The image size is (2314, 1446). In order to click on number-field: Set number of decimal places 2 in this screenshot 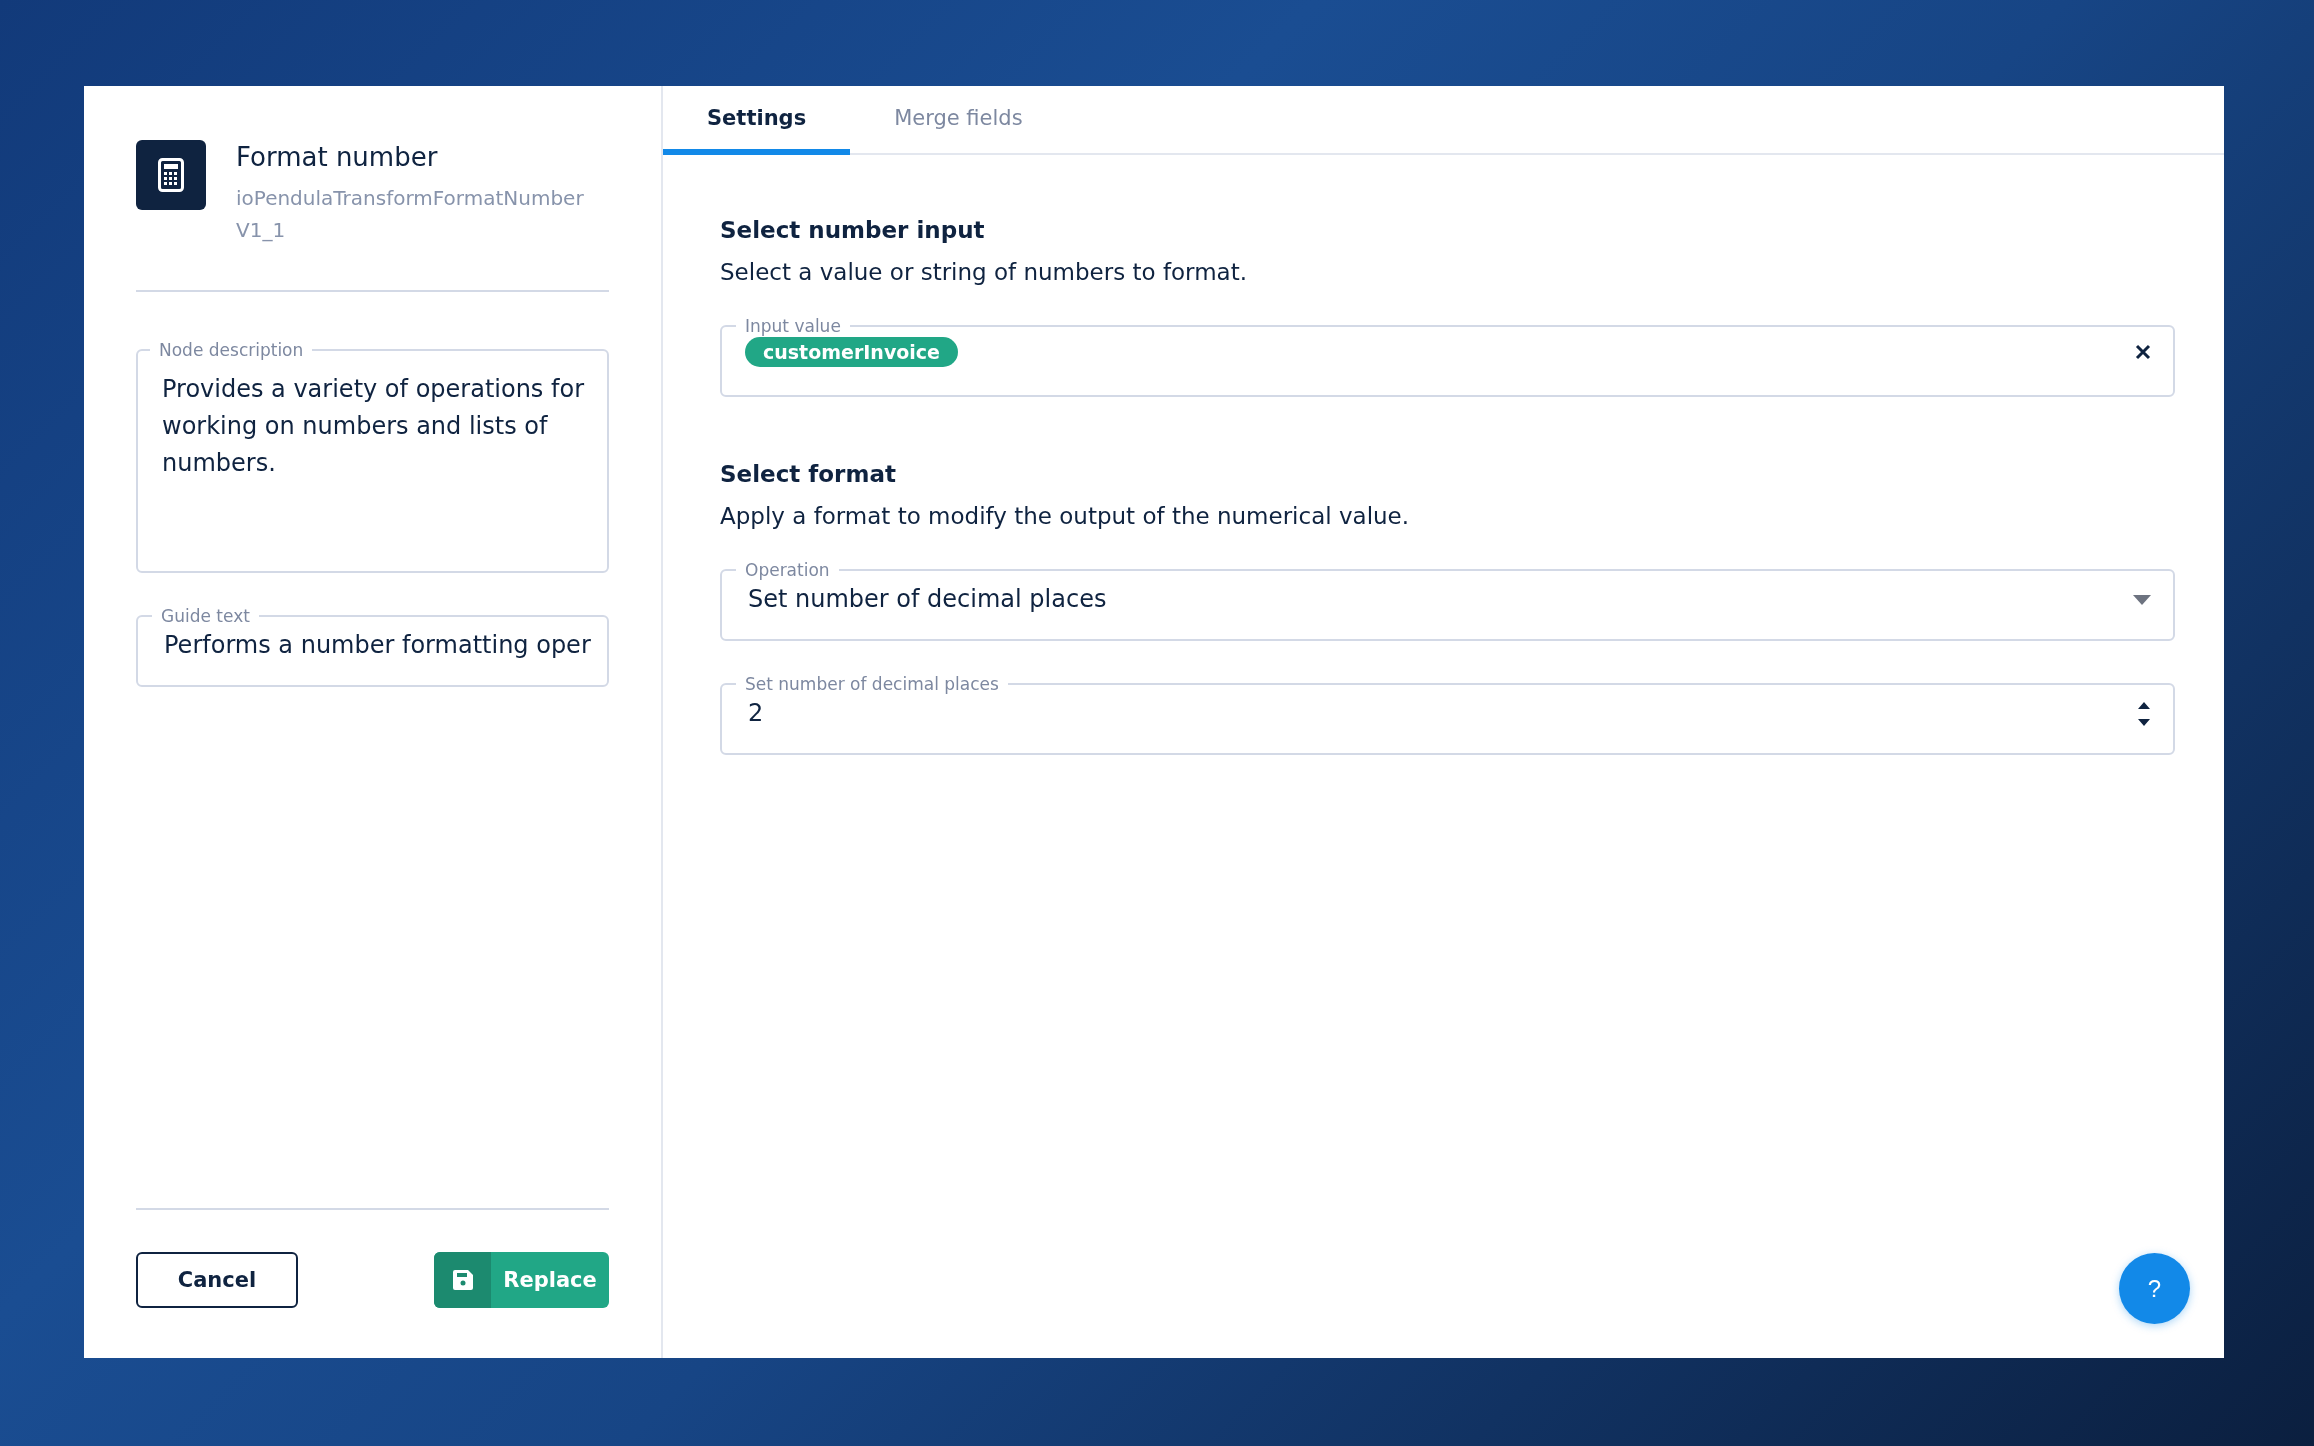, I will do `click(1447, 714)`.